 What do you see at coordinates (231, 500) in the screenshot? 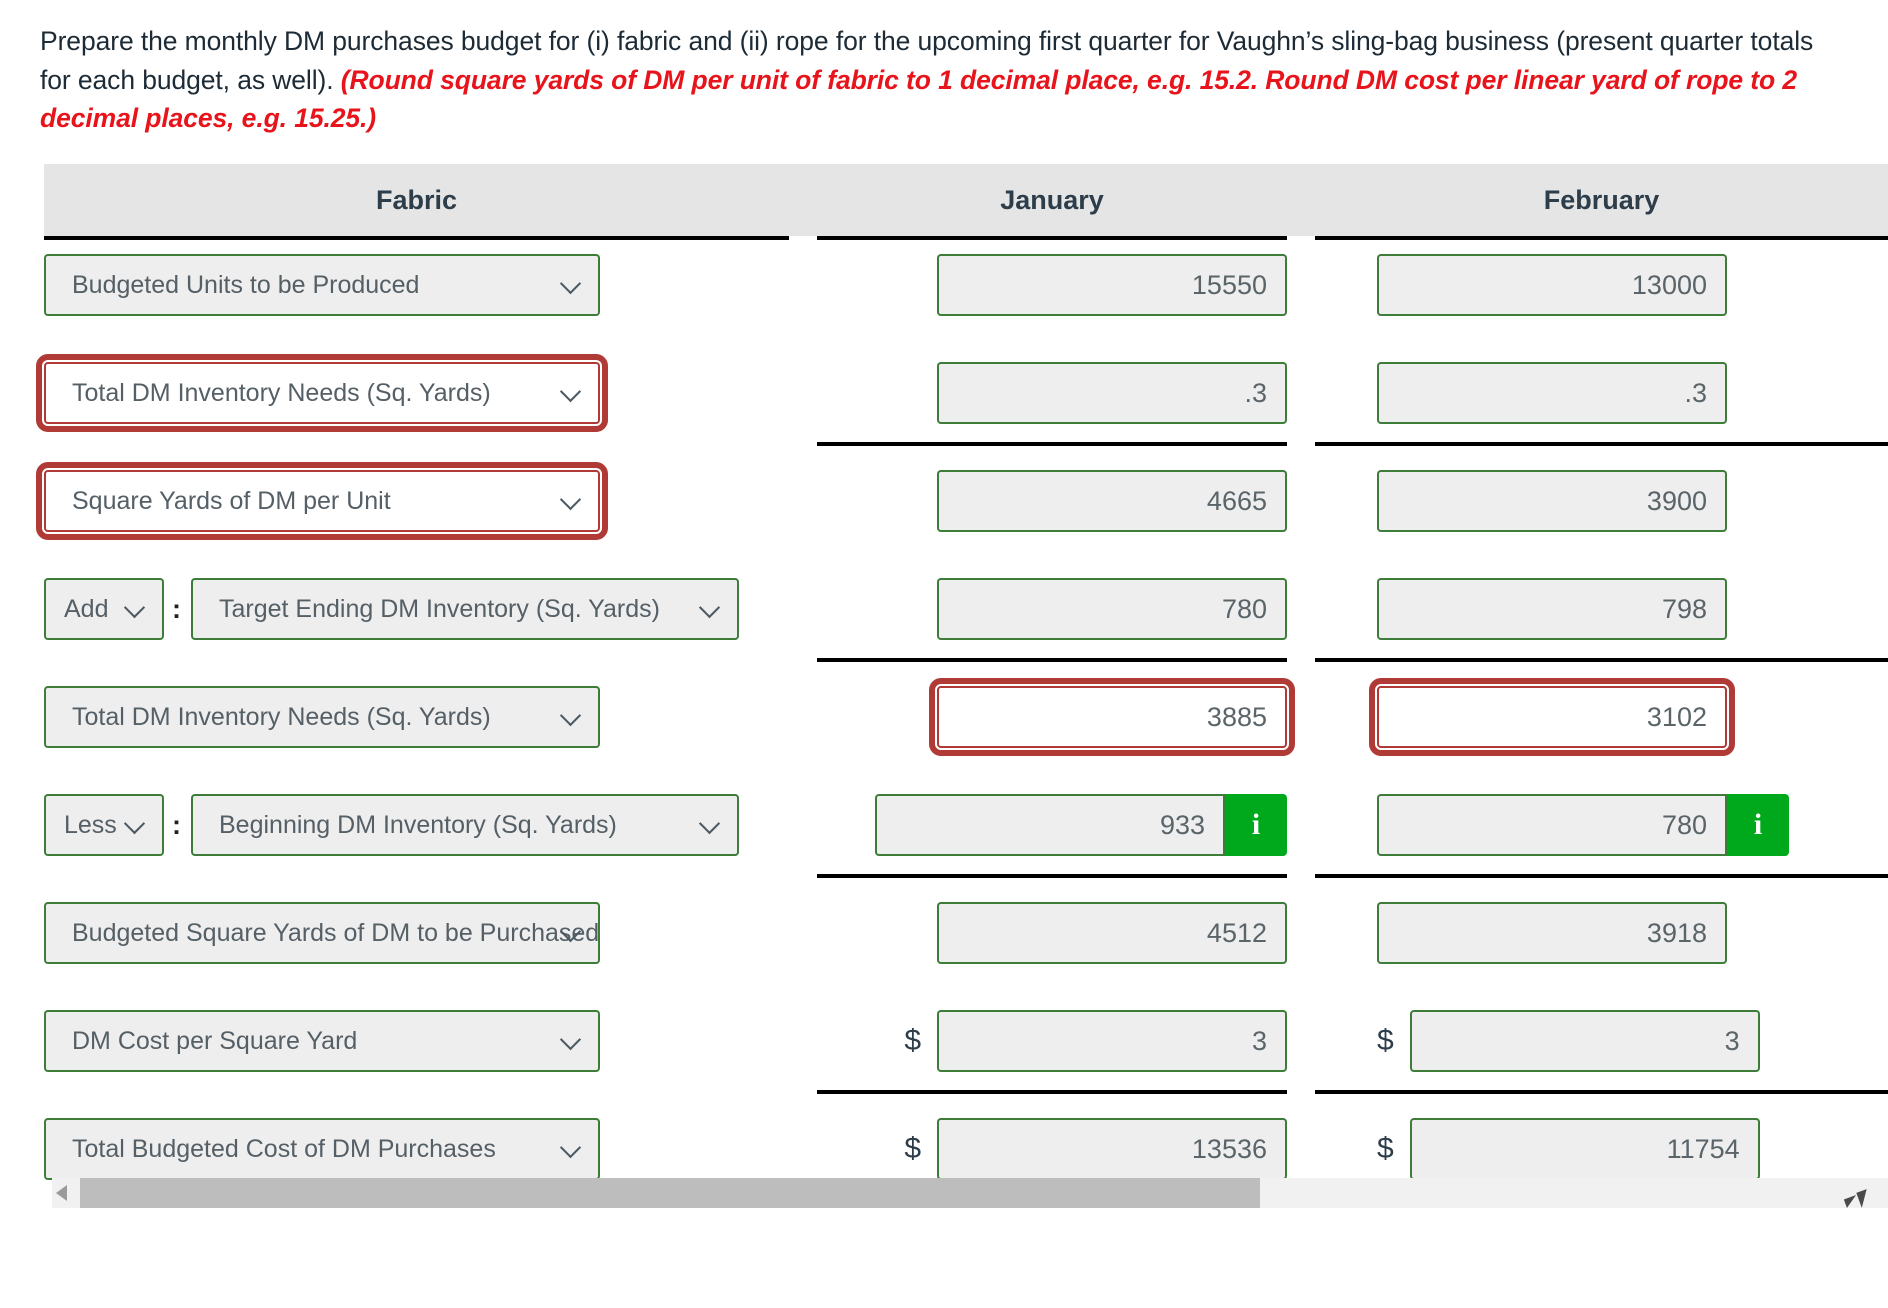
I see `row-label-select-2-label: Square Yards of DM per Unit` at bounding box center [231, 500].